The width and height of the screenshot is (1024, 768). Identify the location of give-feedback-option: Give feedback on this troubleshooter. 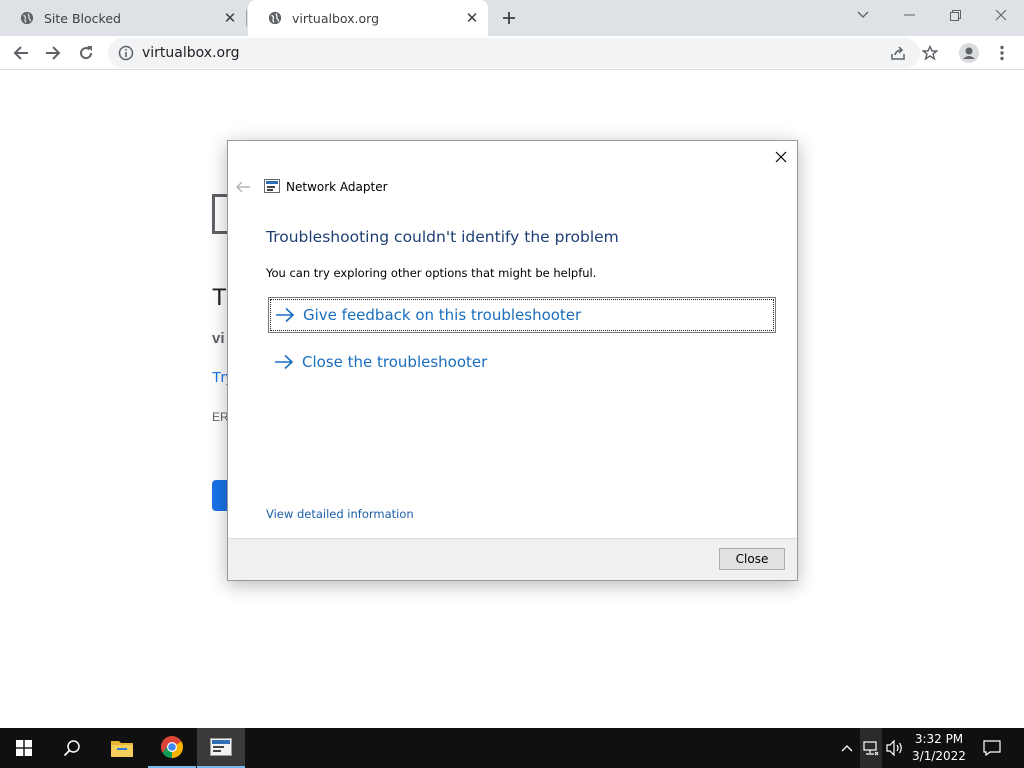
(522, 315).